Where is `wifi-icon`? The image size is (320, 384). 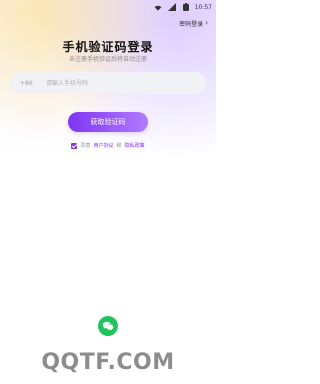 wifi-icon is located at coordinates (158, 7).